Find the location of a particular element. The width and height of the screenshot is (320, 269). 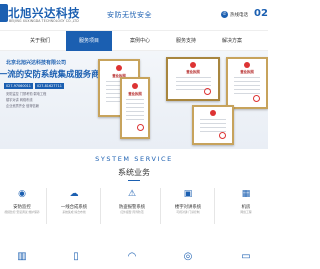

phone-icon: ✆ is located at coordinates (224, 14).